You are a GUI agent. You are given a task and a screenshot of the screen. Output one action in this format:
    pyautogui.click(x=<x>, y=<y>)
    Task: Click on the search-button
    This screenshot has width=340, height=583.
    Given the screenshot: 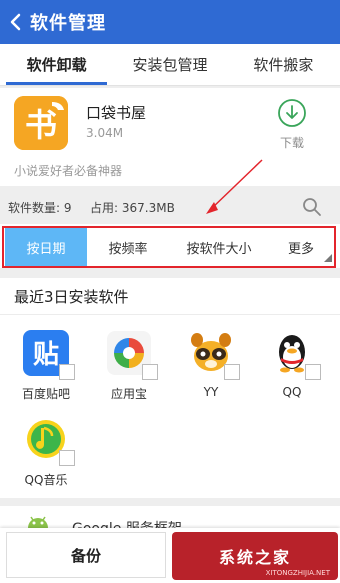 What is the action you would take?
    pyautogui.click(x=312, y=209)
    